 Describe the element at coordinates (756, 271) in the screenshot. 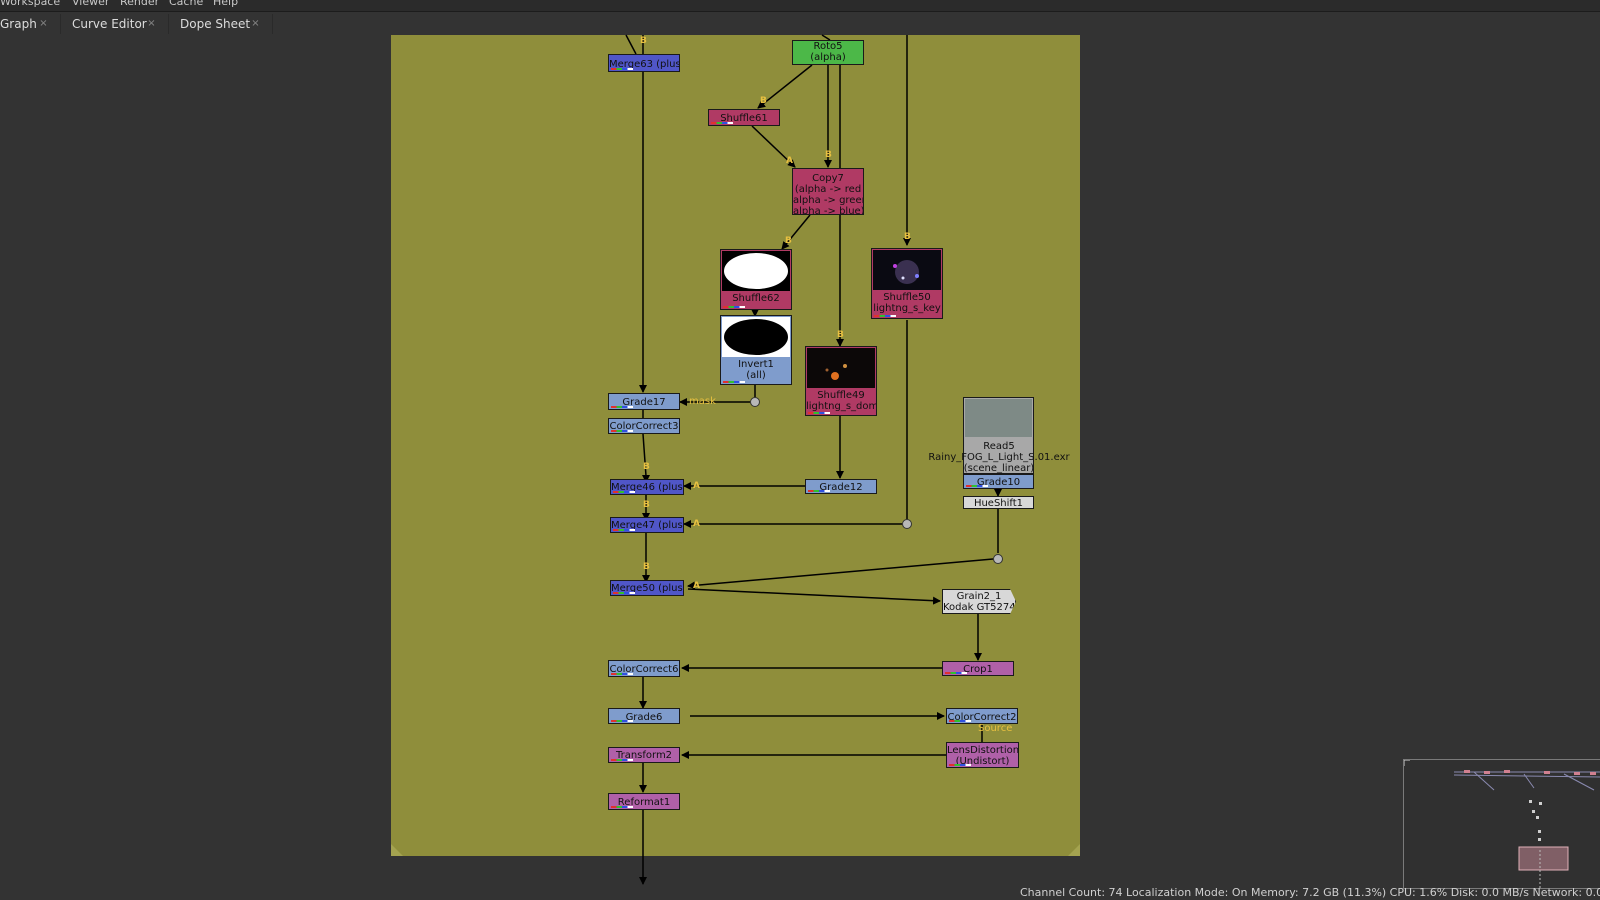

I see `thumbnail-white-matte` at that location.